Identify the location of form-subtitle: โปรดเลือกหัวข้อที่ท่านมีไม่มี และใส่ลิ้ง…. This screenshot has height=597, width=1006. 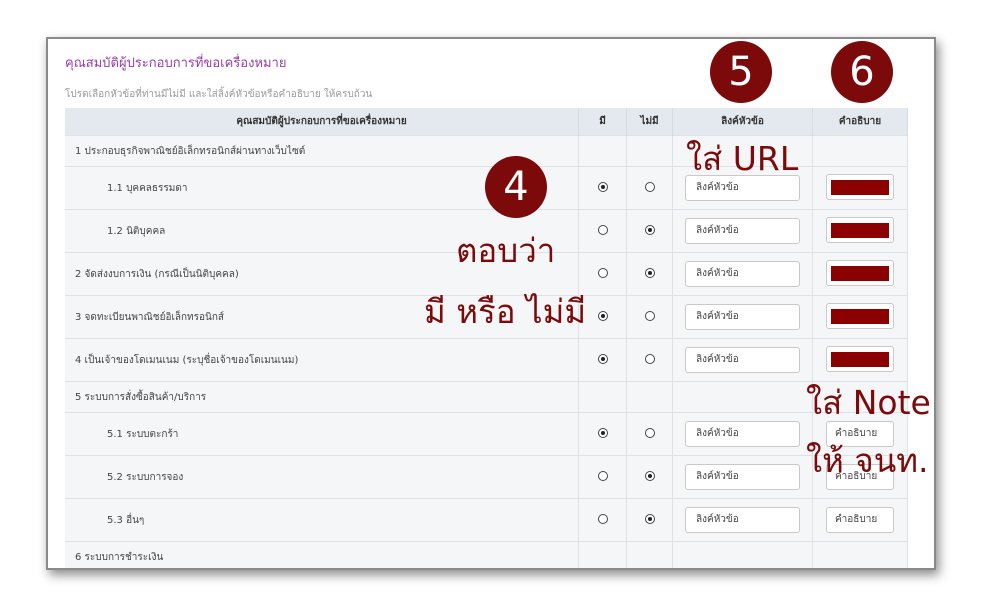
(219, 94).